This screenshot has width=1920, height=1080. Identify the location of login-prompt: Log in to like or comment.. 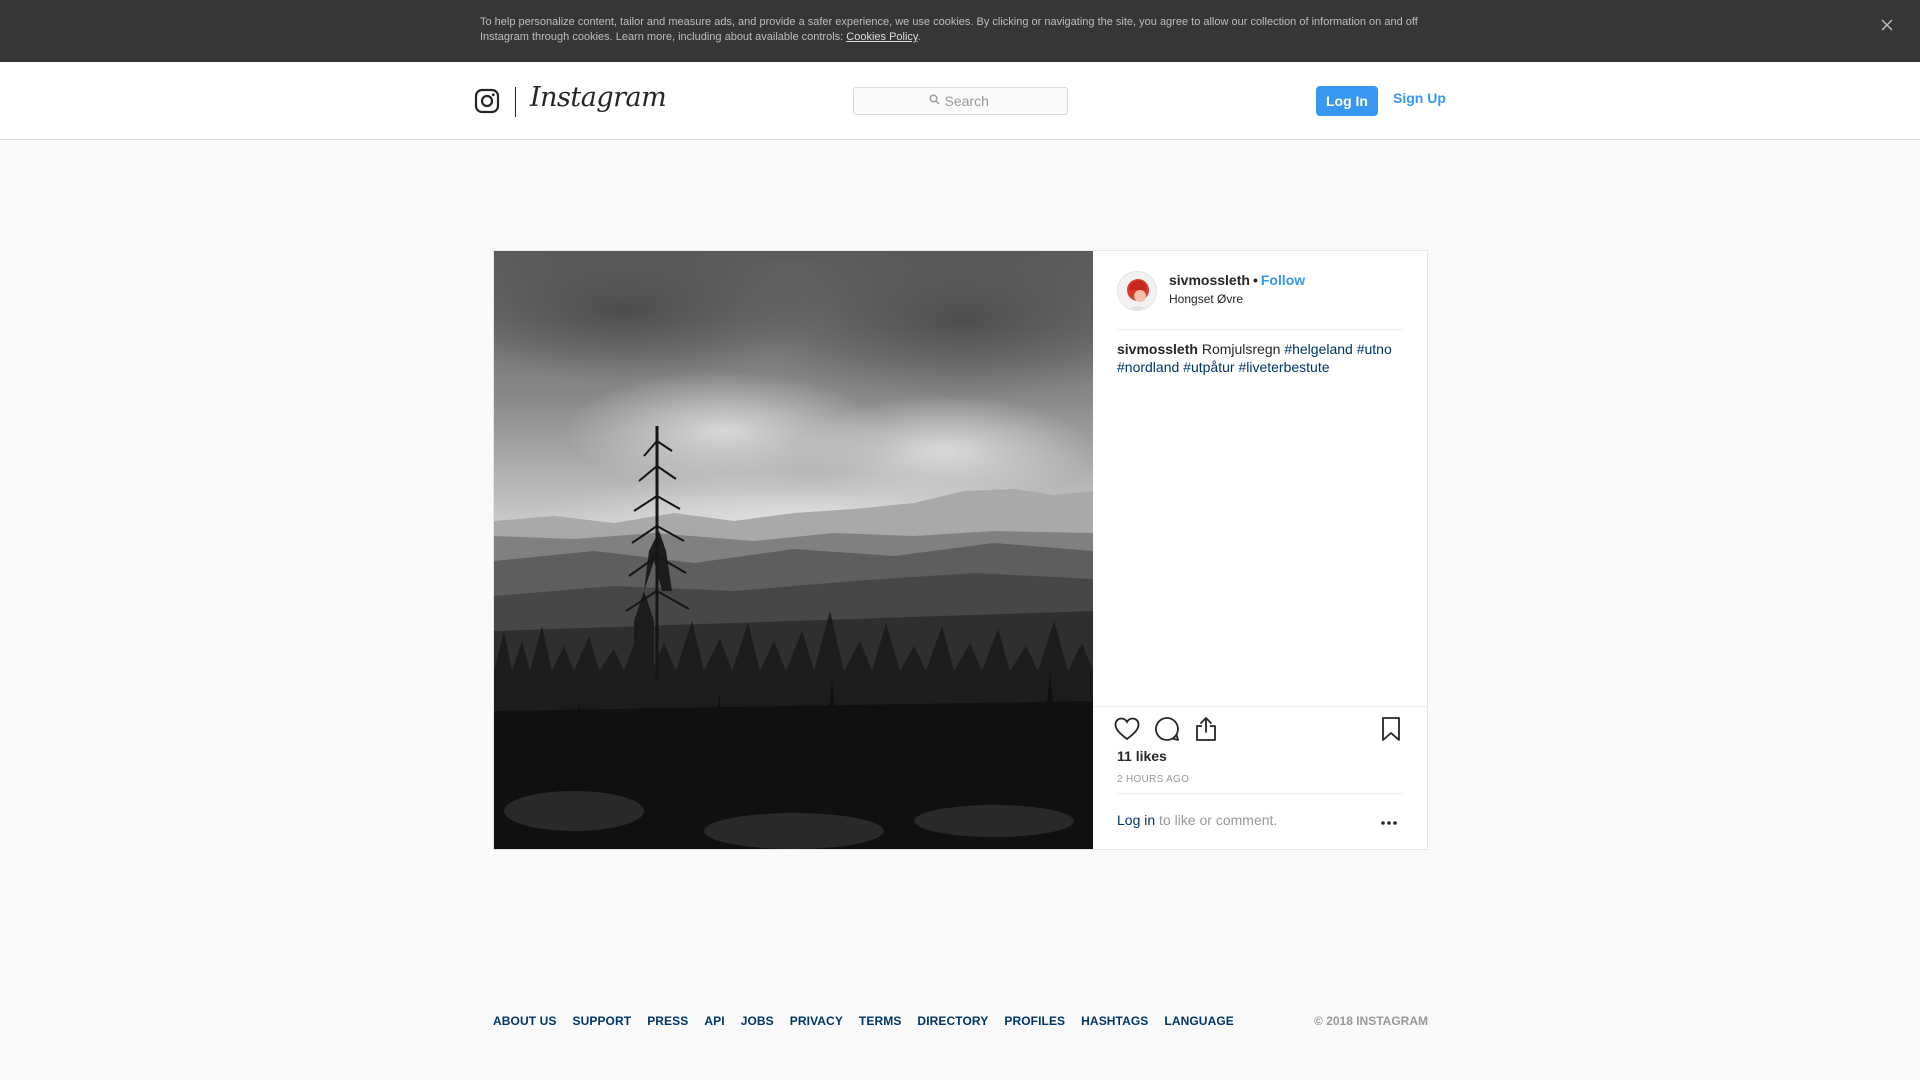
(1197, 820).